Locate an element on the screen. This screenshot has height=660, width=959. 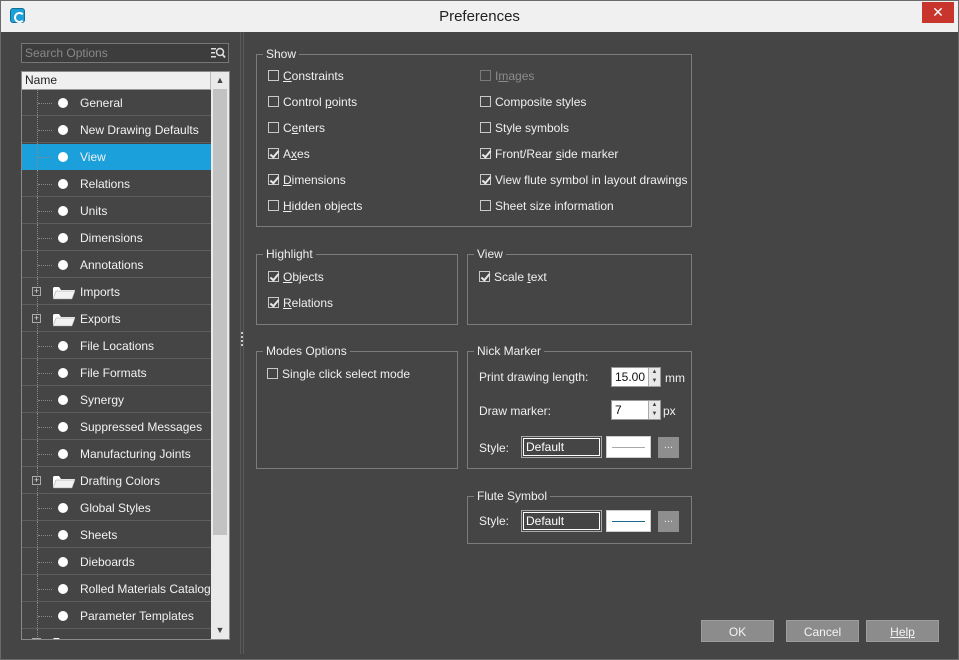
tree-item: + Drafting Colors is located at coordinates (116, 481).